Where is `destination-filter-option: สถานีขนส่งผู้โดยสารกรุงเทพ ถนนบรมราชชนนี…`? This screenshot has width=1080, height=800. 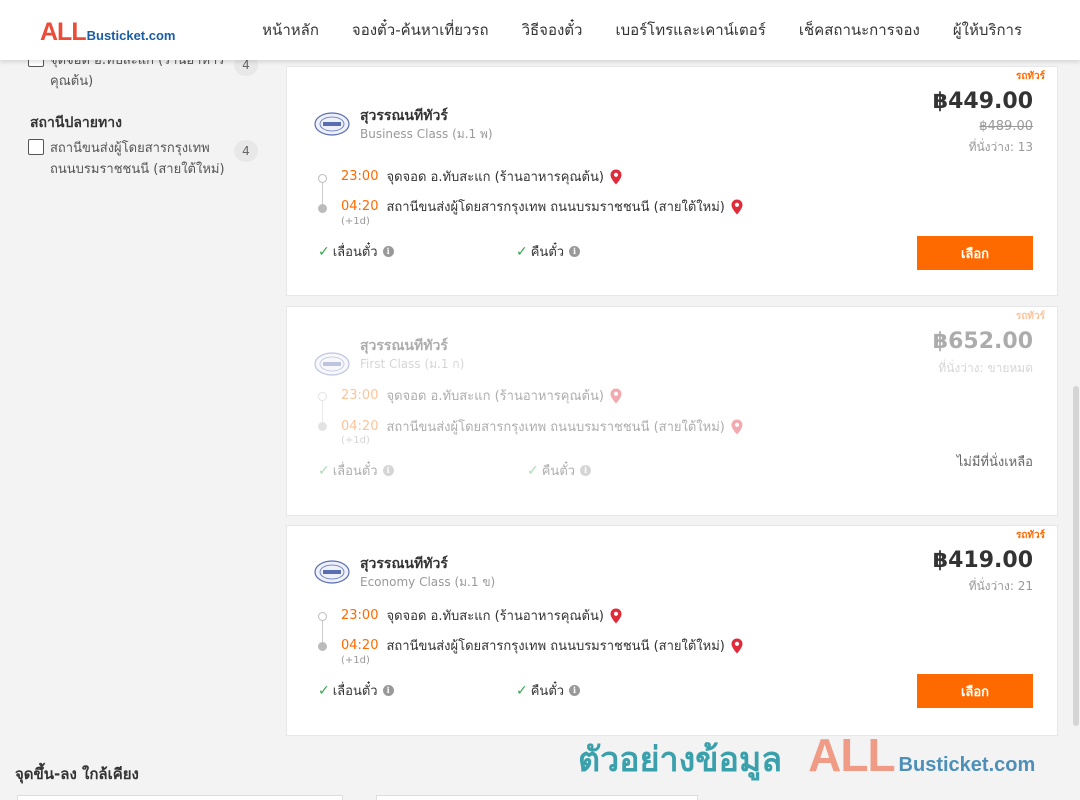 destination-filter-option: สถานีขนส่งผู้โดยสารกรุงเทพ ถนนบรมราชชนนี… is located at coordinates (143, 159).